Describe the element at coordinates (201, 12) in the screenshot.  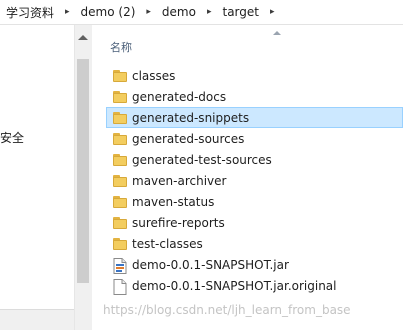
I see `breadcrumb: 学习资料 ▸ demo (2) ▸ demo ▸ target ▸` at that location.